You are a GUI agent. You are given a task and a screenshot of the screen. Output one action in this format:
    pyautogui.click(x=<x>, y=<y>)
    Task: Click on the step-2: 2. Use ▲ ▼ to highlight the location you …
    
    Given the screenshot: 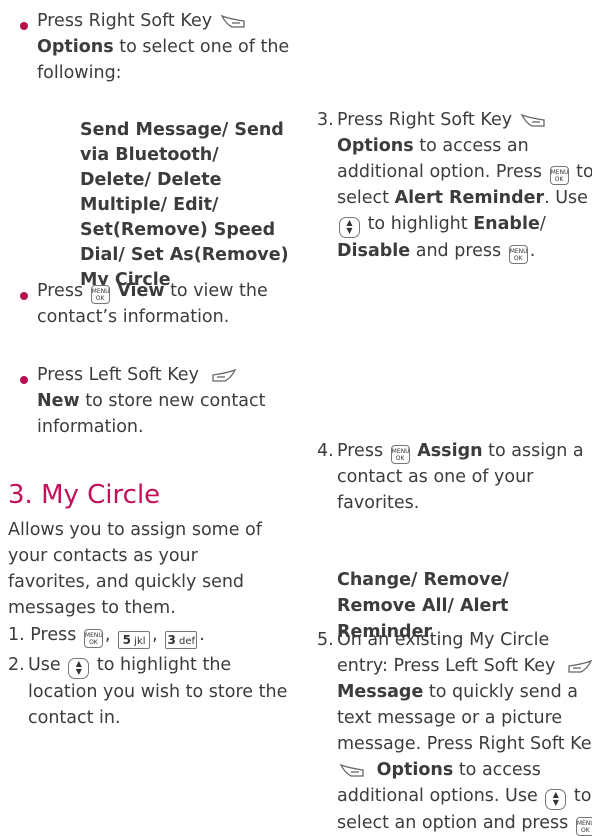 What is the action you would take?
    pyautogui.click(x=148, y=691)
    